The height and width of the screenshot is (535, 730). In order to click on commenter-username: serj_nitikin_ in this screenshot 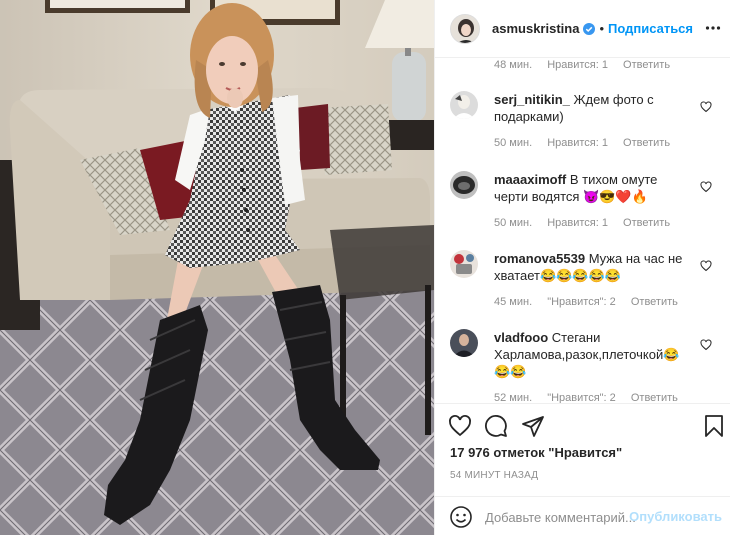, I will do `click(532, 99)`.